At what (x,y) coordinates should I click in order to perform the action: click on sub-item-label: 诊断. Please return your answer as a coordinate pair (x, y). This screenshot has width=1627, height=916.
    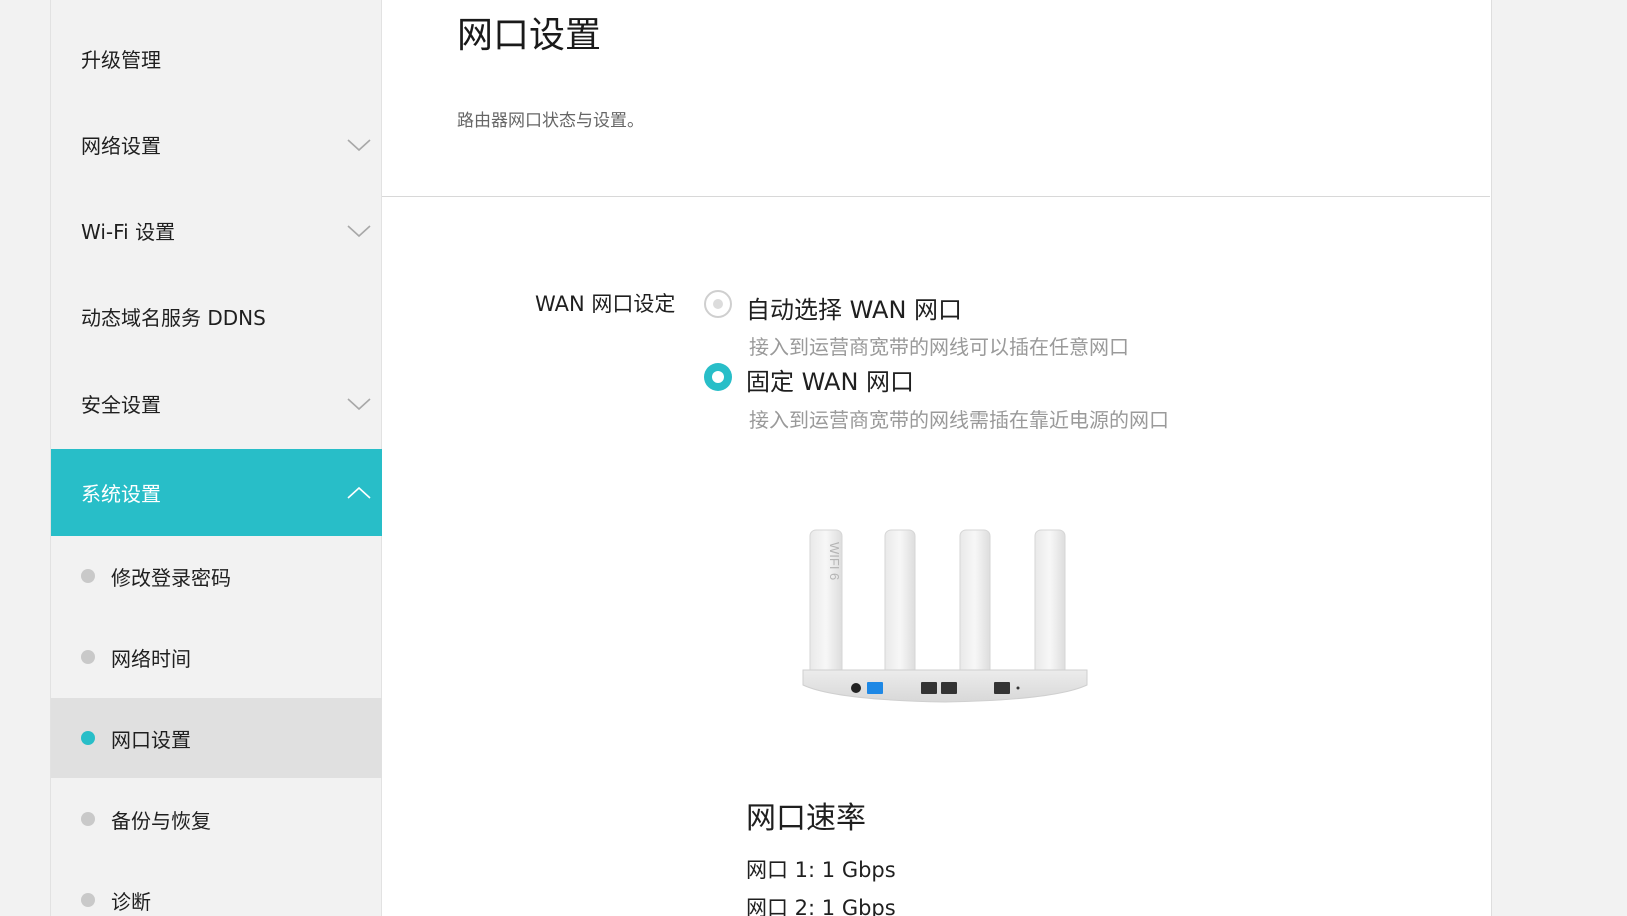
    Looking at the image, I should click on (131, 901).